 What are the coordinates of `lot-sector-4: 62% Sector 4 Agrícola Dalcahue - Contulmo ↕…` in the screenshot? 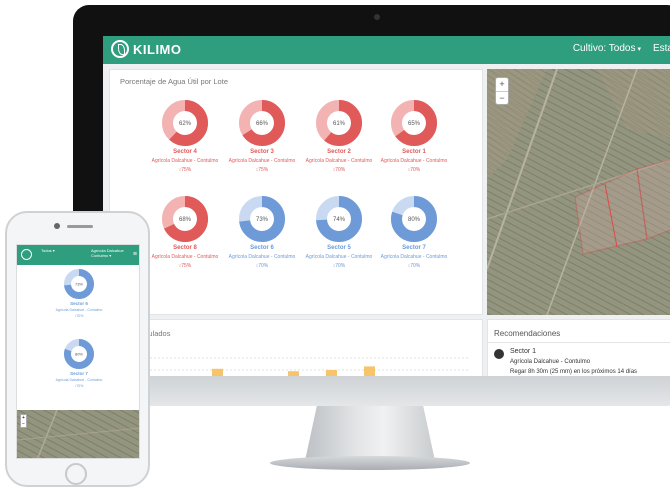 It's located at (185, 136).